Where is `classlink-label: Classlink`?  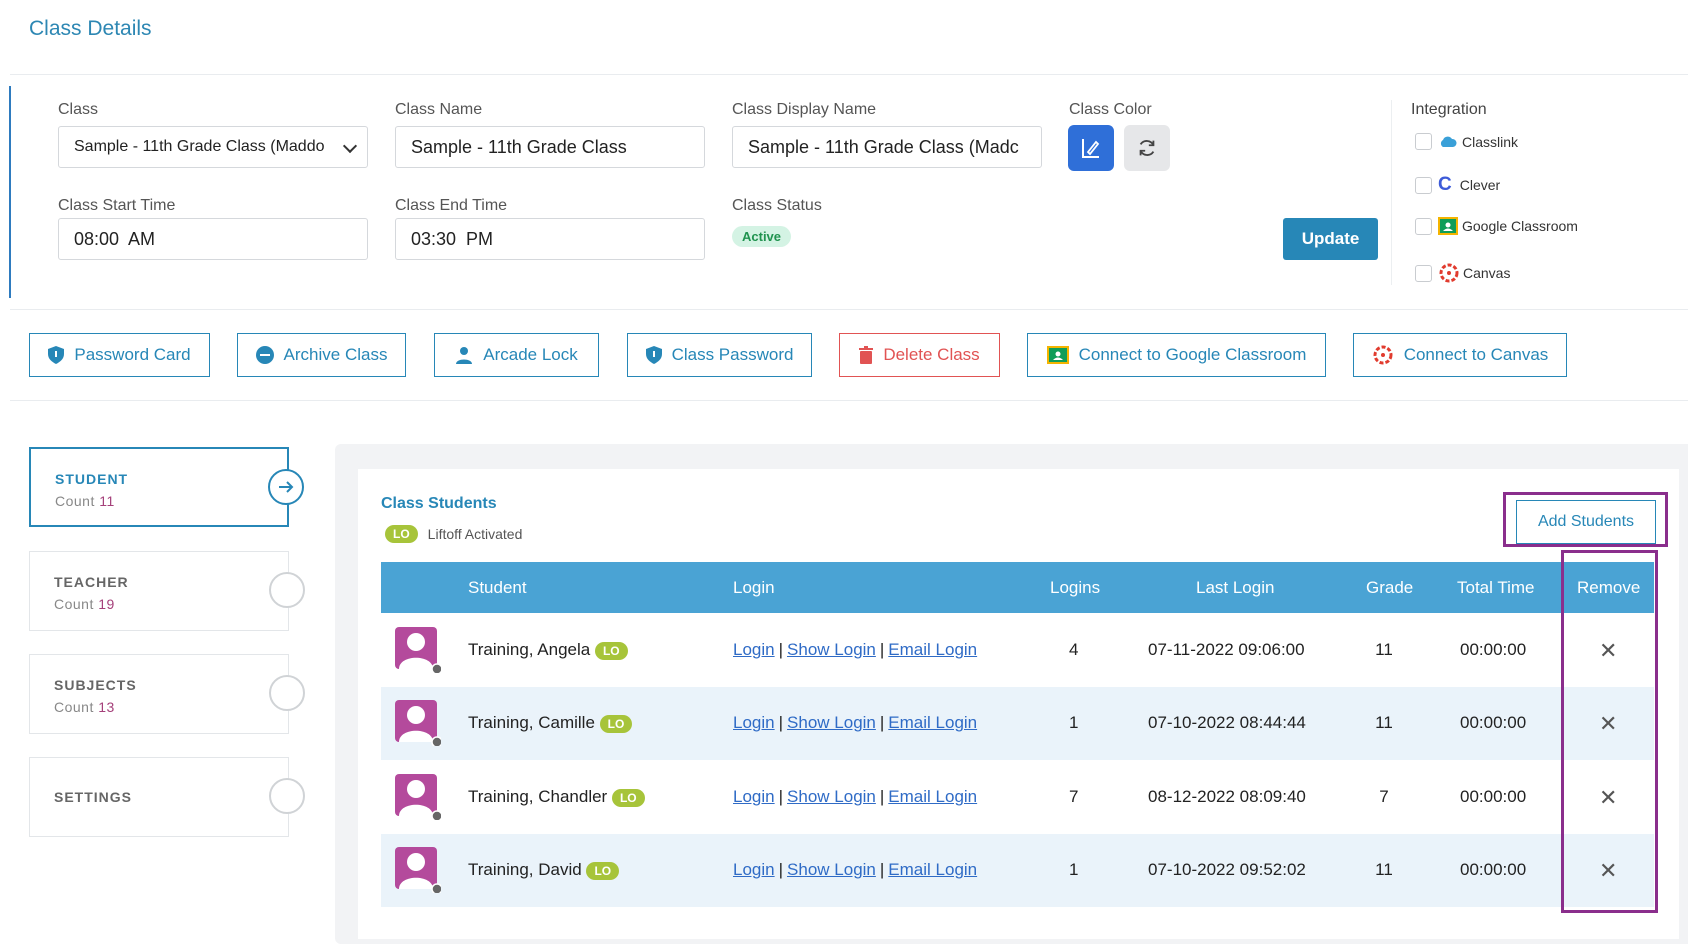 classlink-label: Classlink is located at coordinates (1490, 141).